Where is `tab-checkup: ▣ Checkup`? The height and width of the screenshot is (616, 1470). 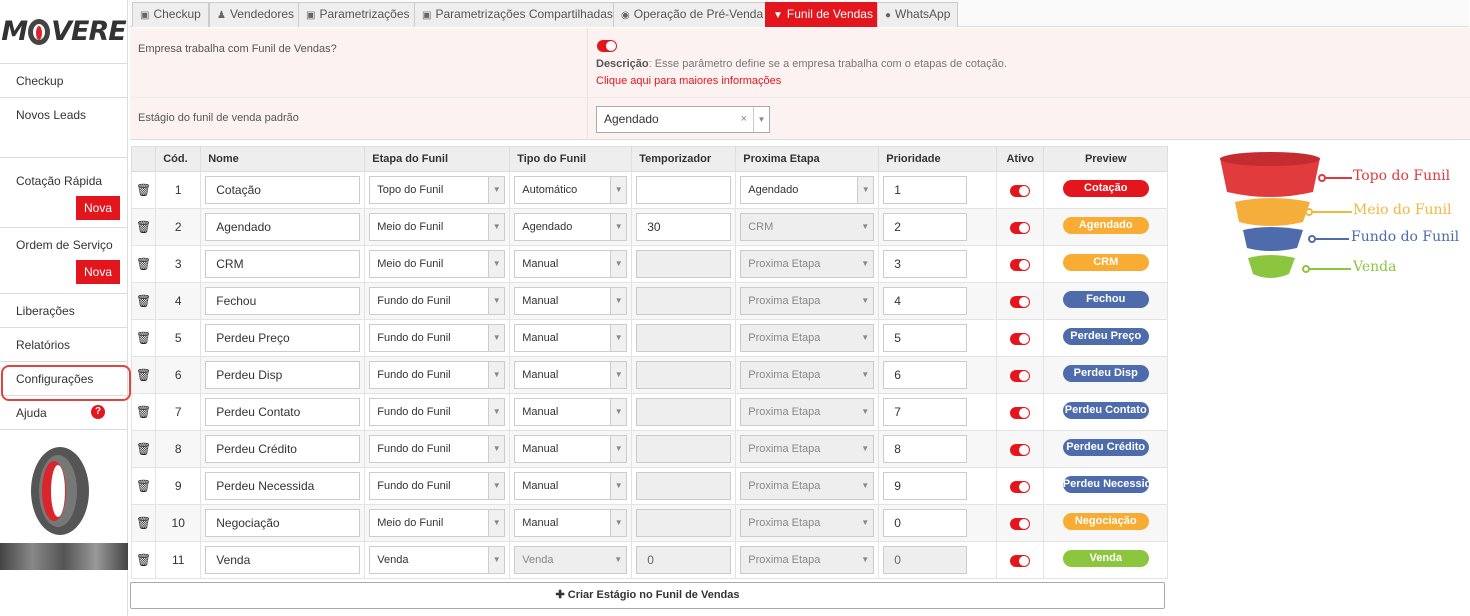
tab-checkup: ▣ Checkup is located at coordinates (170, 14).